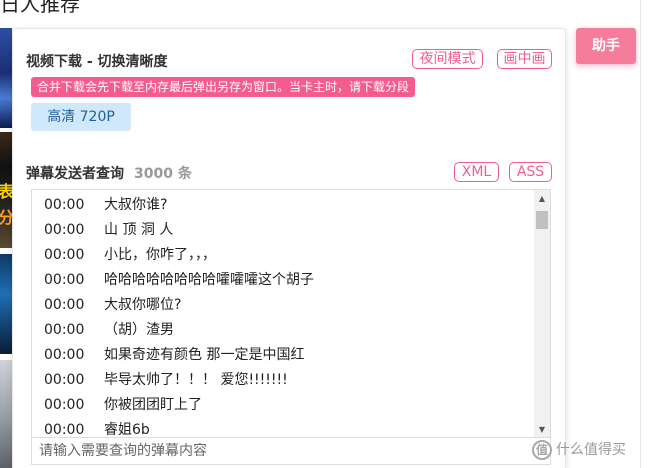 This screenshot has width=649, height=468. What do you see at coordinates (542, 220) in the screenshot?
I see `scrollbar-thumb` at bounding box center [542, 220].